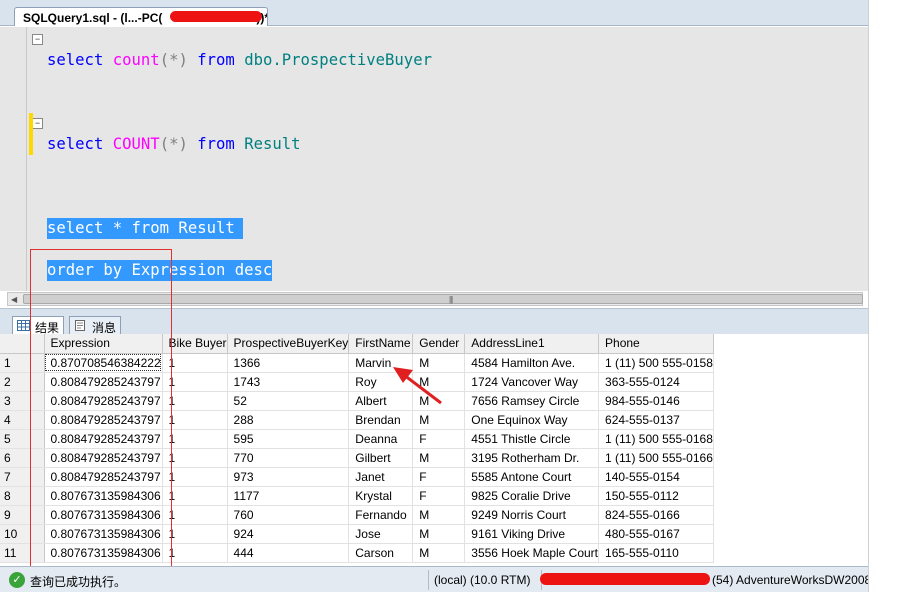  I want to click on status-message: 查询已成功执行。, so click(78, 582).